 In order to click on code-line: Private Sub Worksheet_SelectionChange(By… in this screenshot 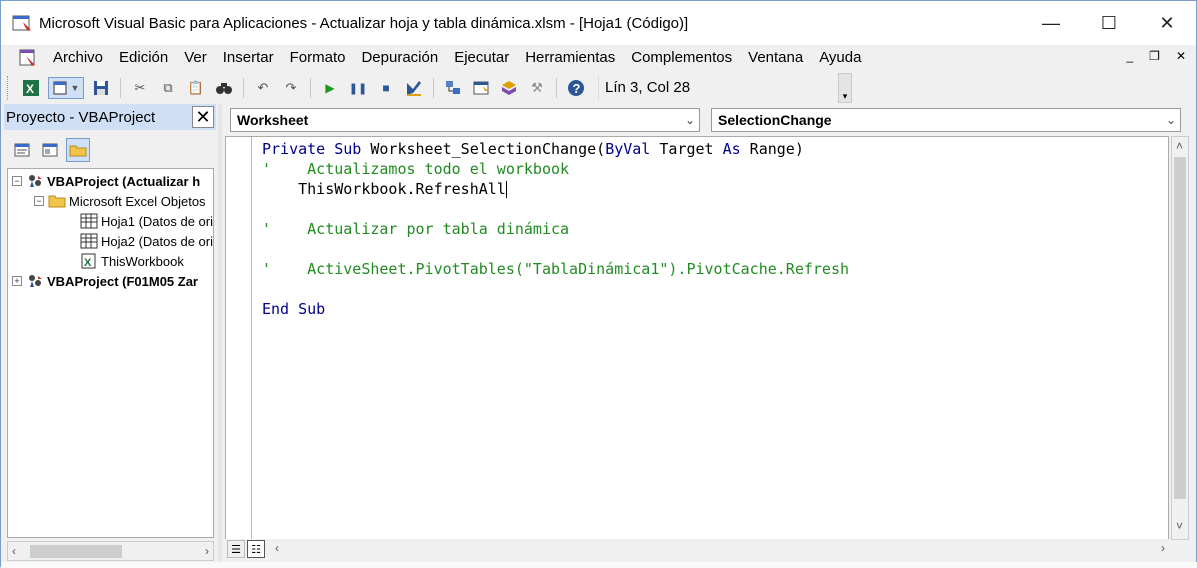, I will do `click(555, 149)`.